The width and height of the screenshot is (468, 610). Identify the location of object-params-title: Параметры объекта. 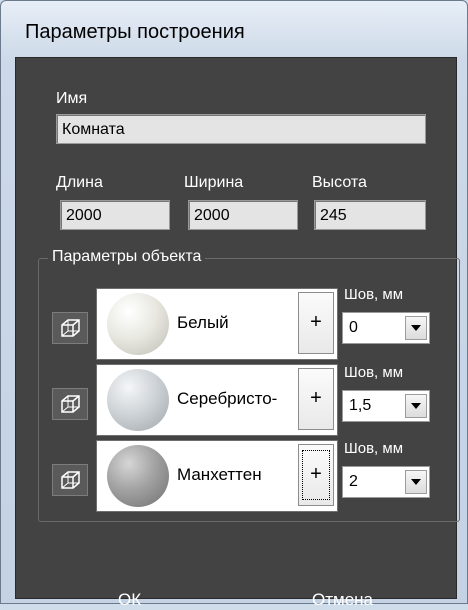
(127, 257).